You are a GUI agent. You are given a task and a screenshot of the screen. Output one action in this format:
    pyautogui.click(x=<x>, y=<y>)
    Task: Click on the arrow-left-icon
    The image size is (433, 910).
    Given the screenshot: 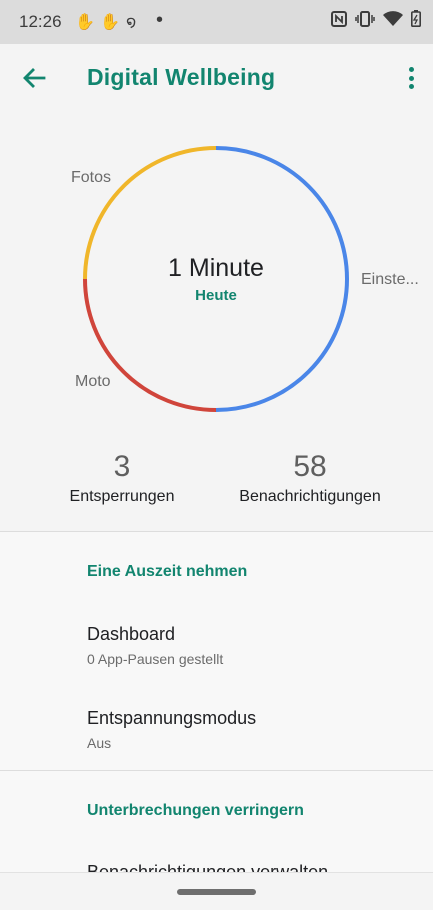 What is the action you would take?
    pyautogui.click(x=34, y=78)
    